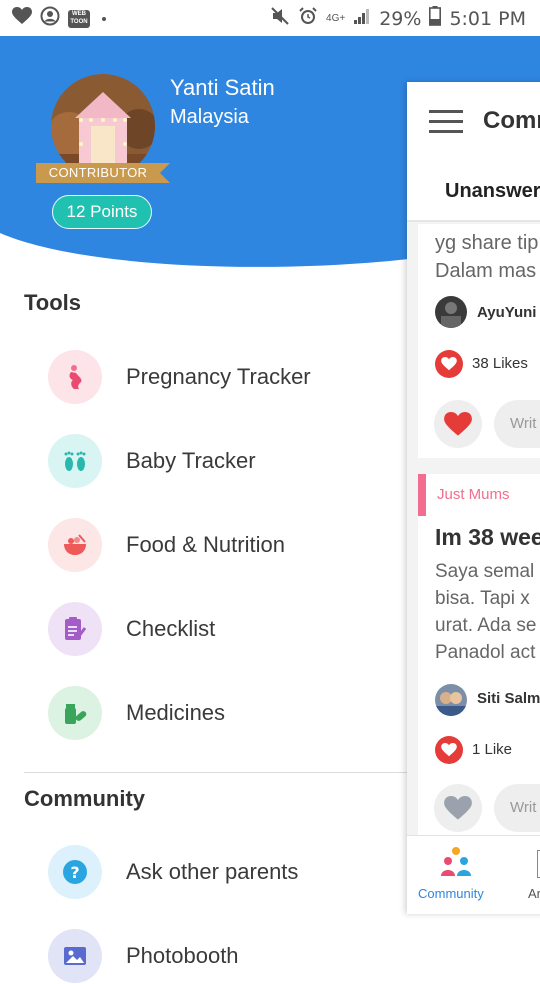 The image size is (540, 984). Describe the element at coordinates (534, 893) in the screenshot. I see `nav-next-label: Ar` at that location.